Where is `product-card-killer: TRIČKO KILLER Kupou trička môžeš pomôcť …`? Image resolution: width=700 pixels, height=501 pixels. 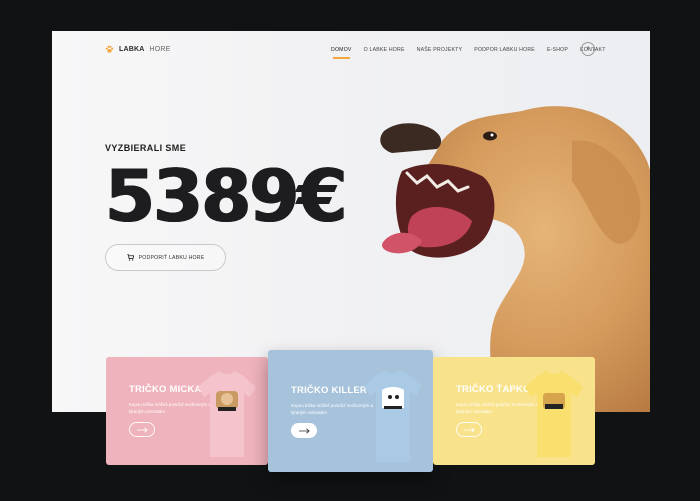
product-card-killer: TRIČKO KILLER Kupou trička môžeš pomôcť … is located at coordinates (350, 411).